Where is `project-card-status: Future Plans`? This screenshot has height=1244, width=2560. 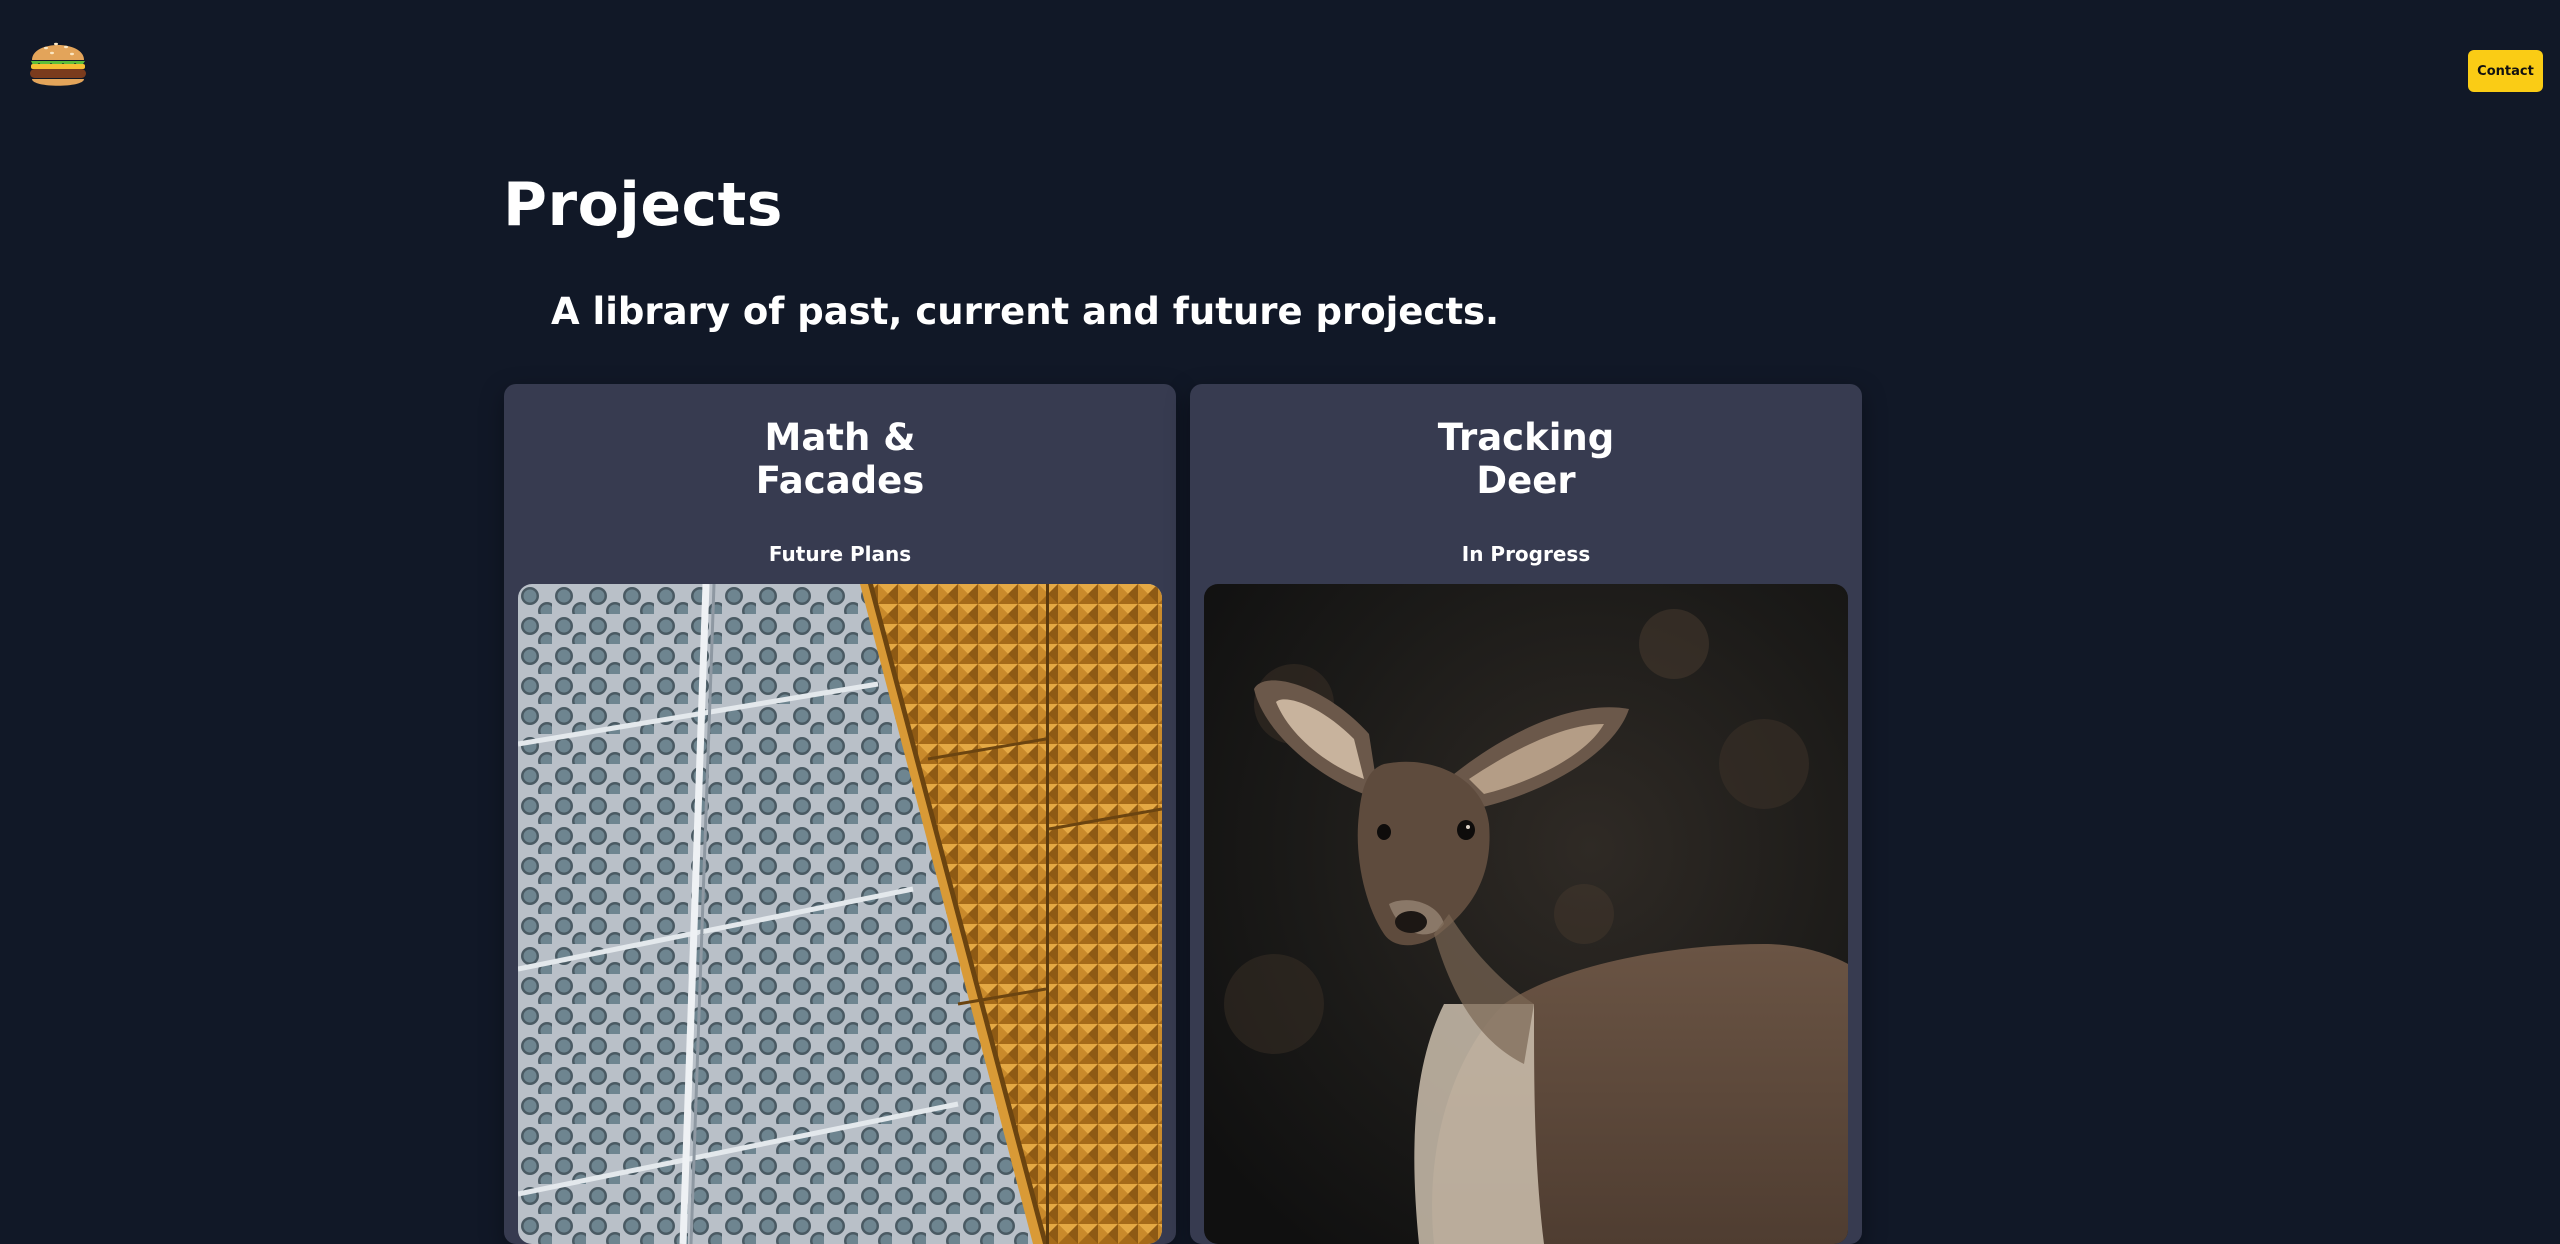 project-card-status: Future Plans is located at coordinates (840, 554).